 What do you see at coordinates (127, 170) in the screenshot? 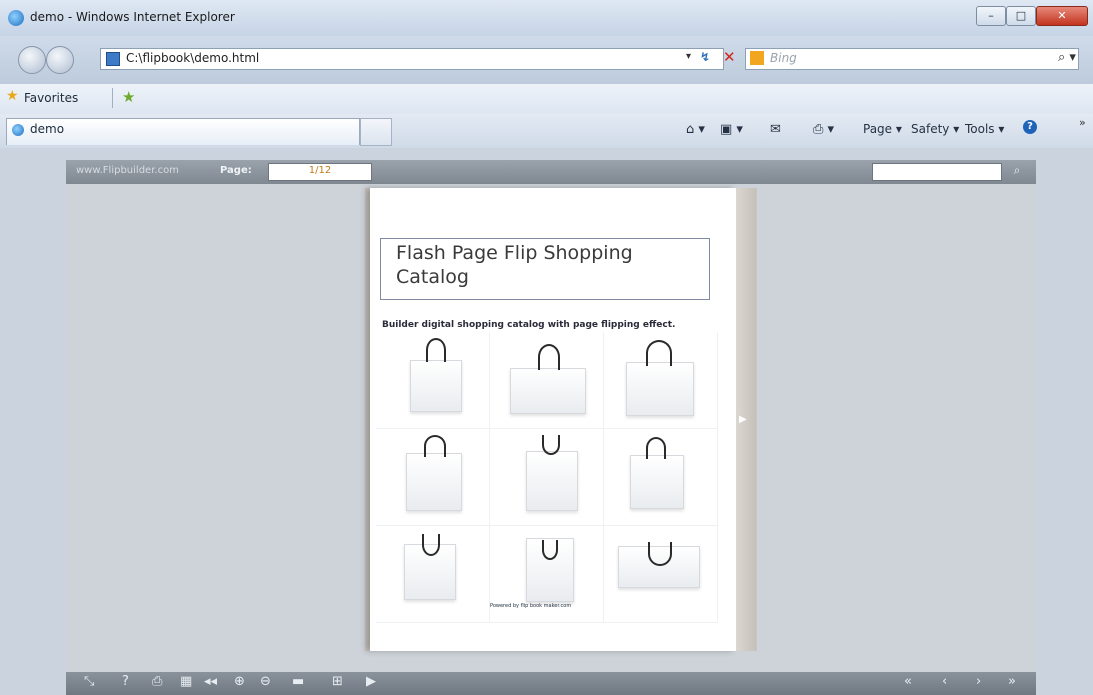
I see `site-link: www.Flipbuilder.com` at bounding box center [127, 170].